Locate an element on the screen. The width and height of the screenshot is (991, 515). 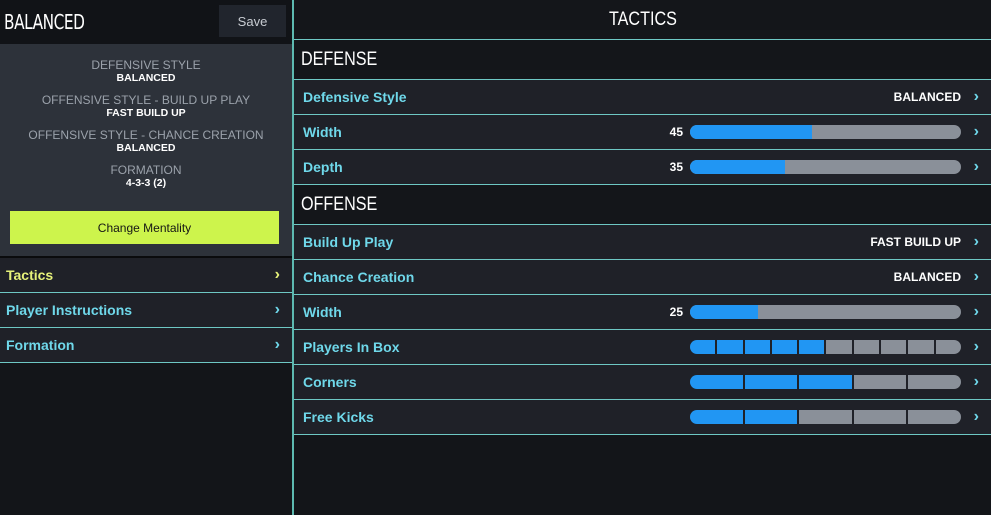
corners-meter is located at coordinates (825, 382).